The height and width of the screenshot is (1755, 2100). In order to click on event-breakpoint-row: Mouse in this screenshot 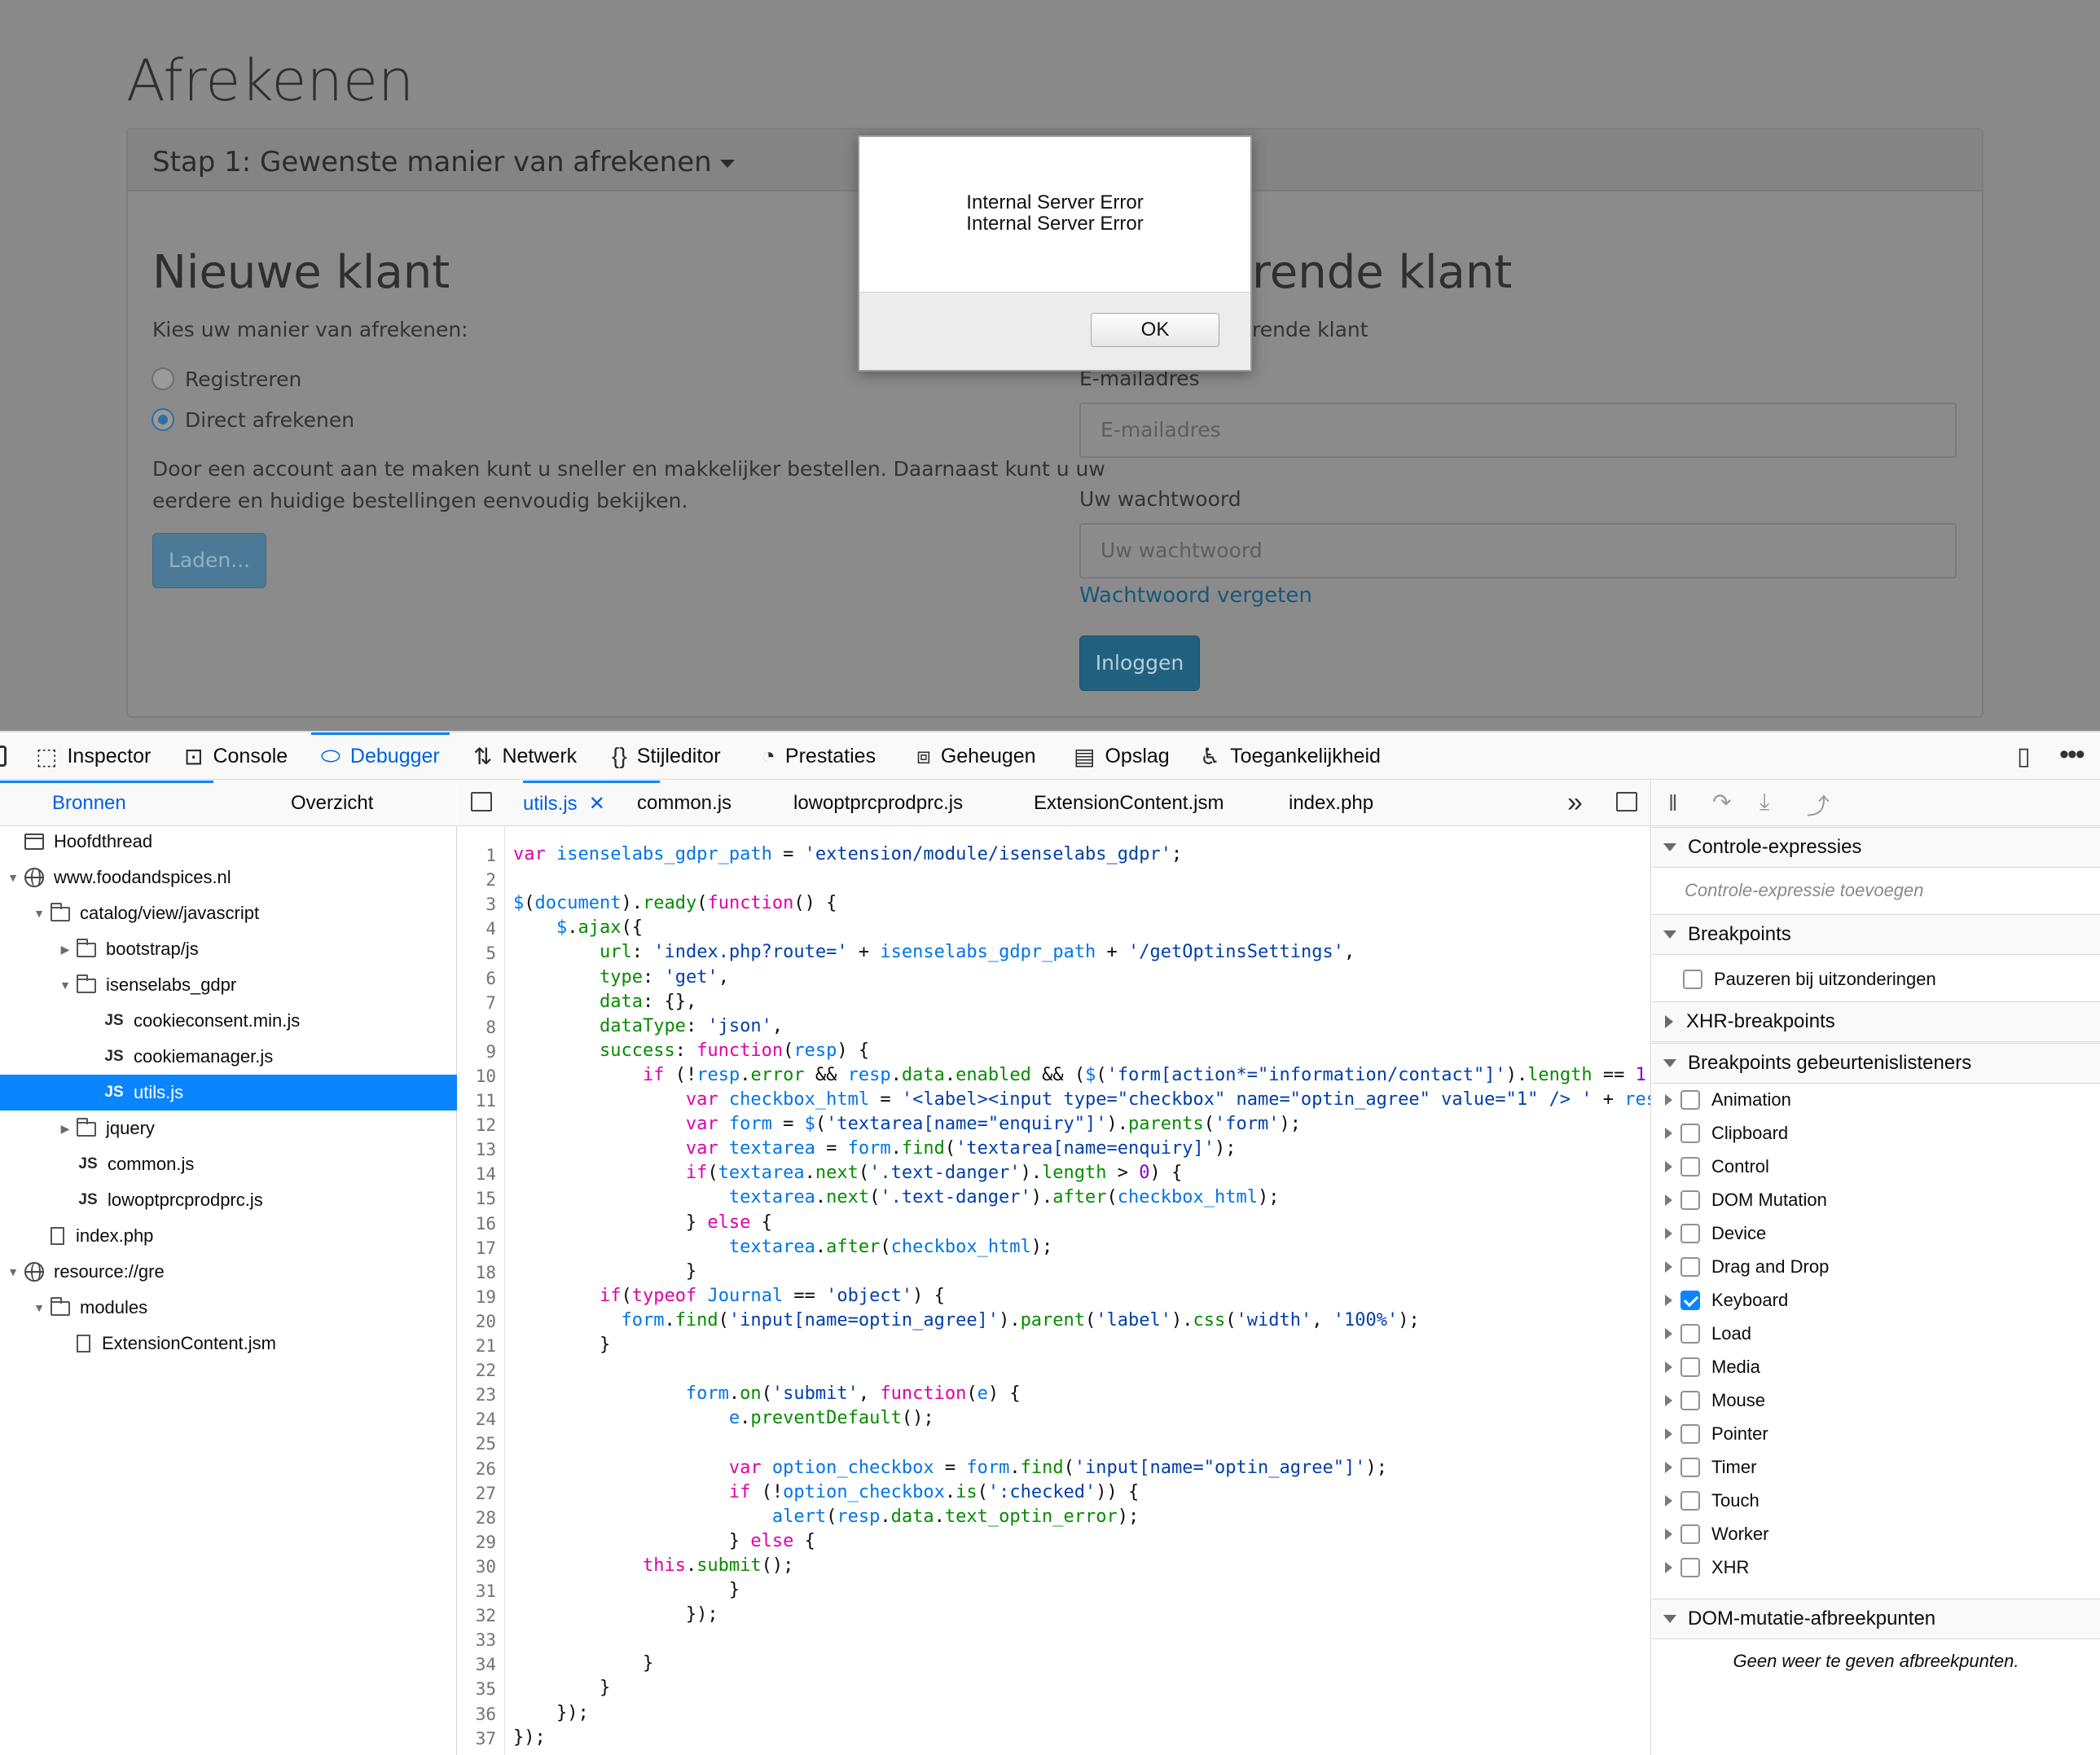, I will do `click(1876, 1400)`.